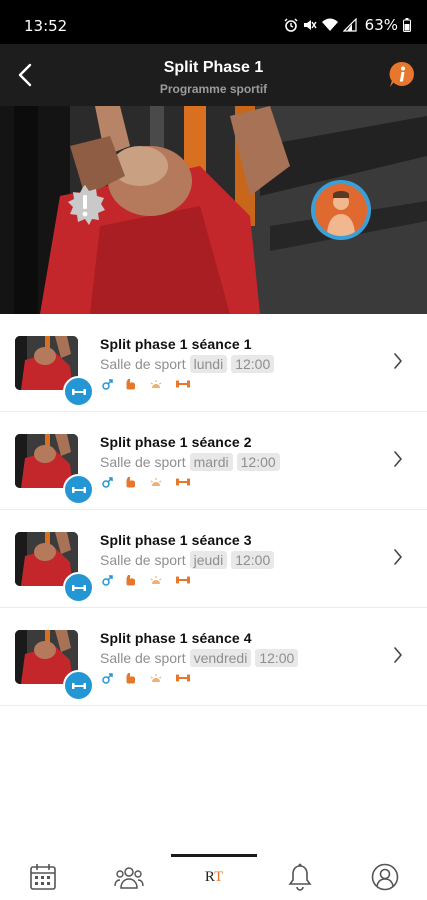 This screenshot has width=427, height=900. What do you see at coordinates (213, 67) in the screenshot?
I see `page-title: Split Phase 1` at bounding box center [213, 67].